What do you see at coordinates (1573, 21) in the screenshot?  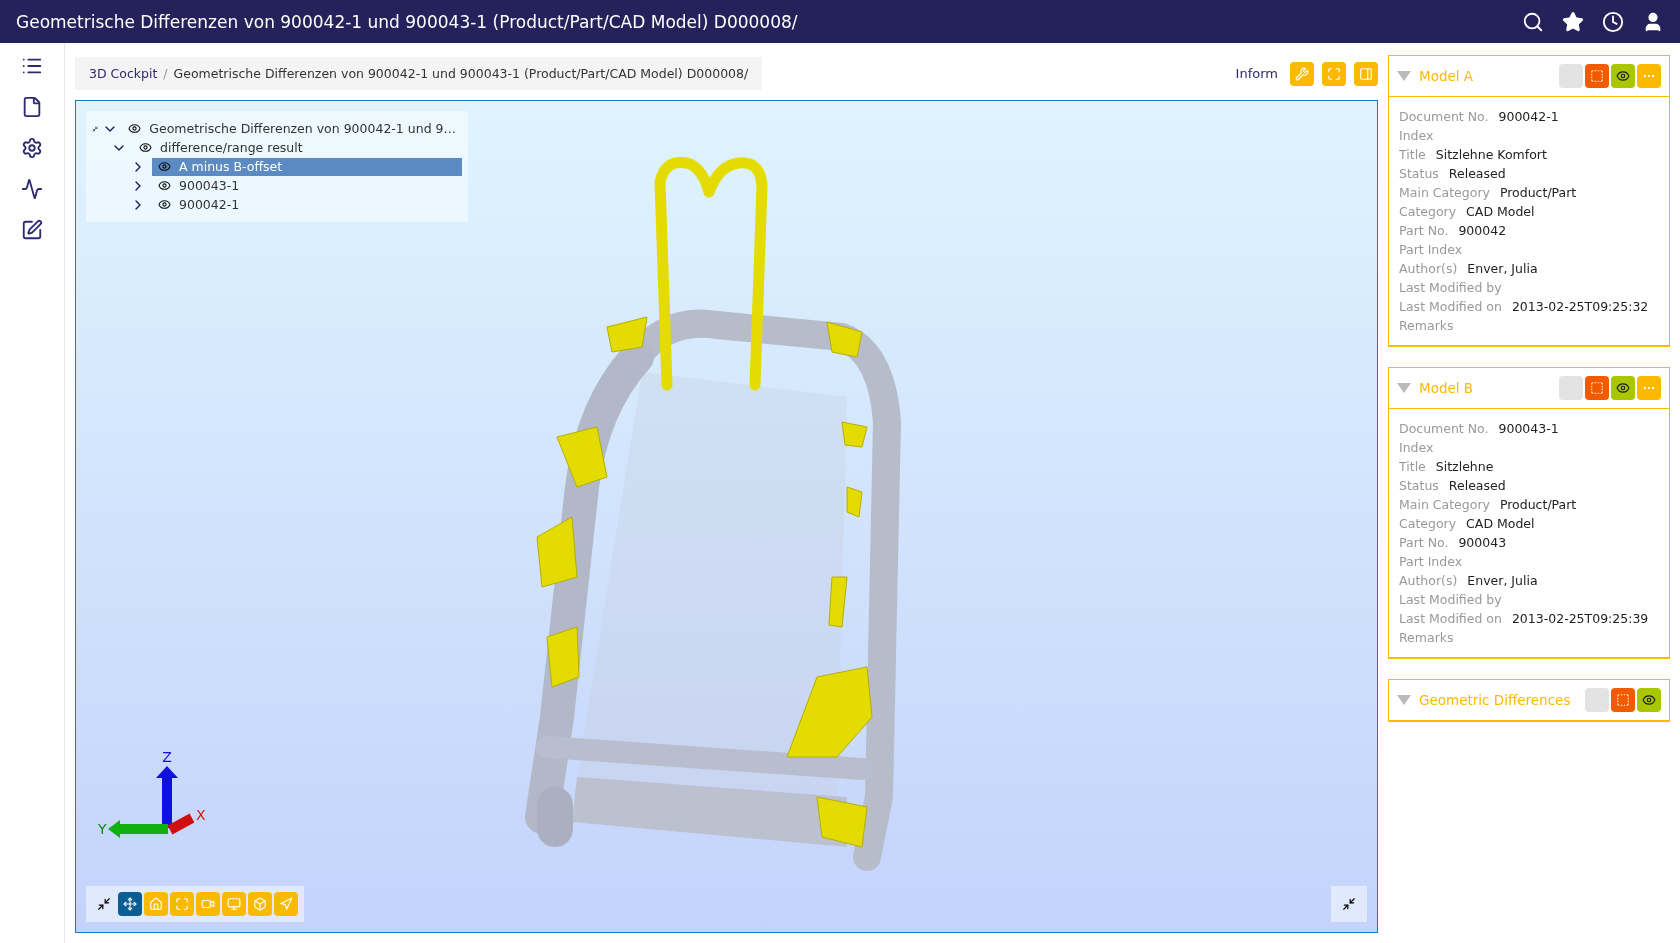 I see `star-icon` at bounding box center [1573, 21].